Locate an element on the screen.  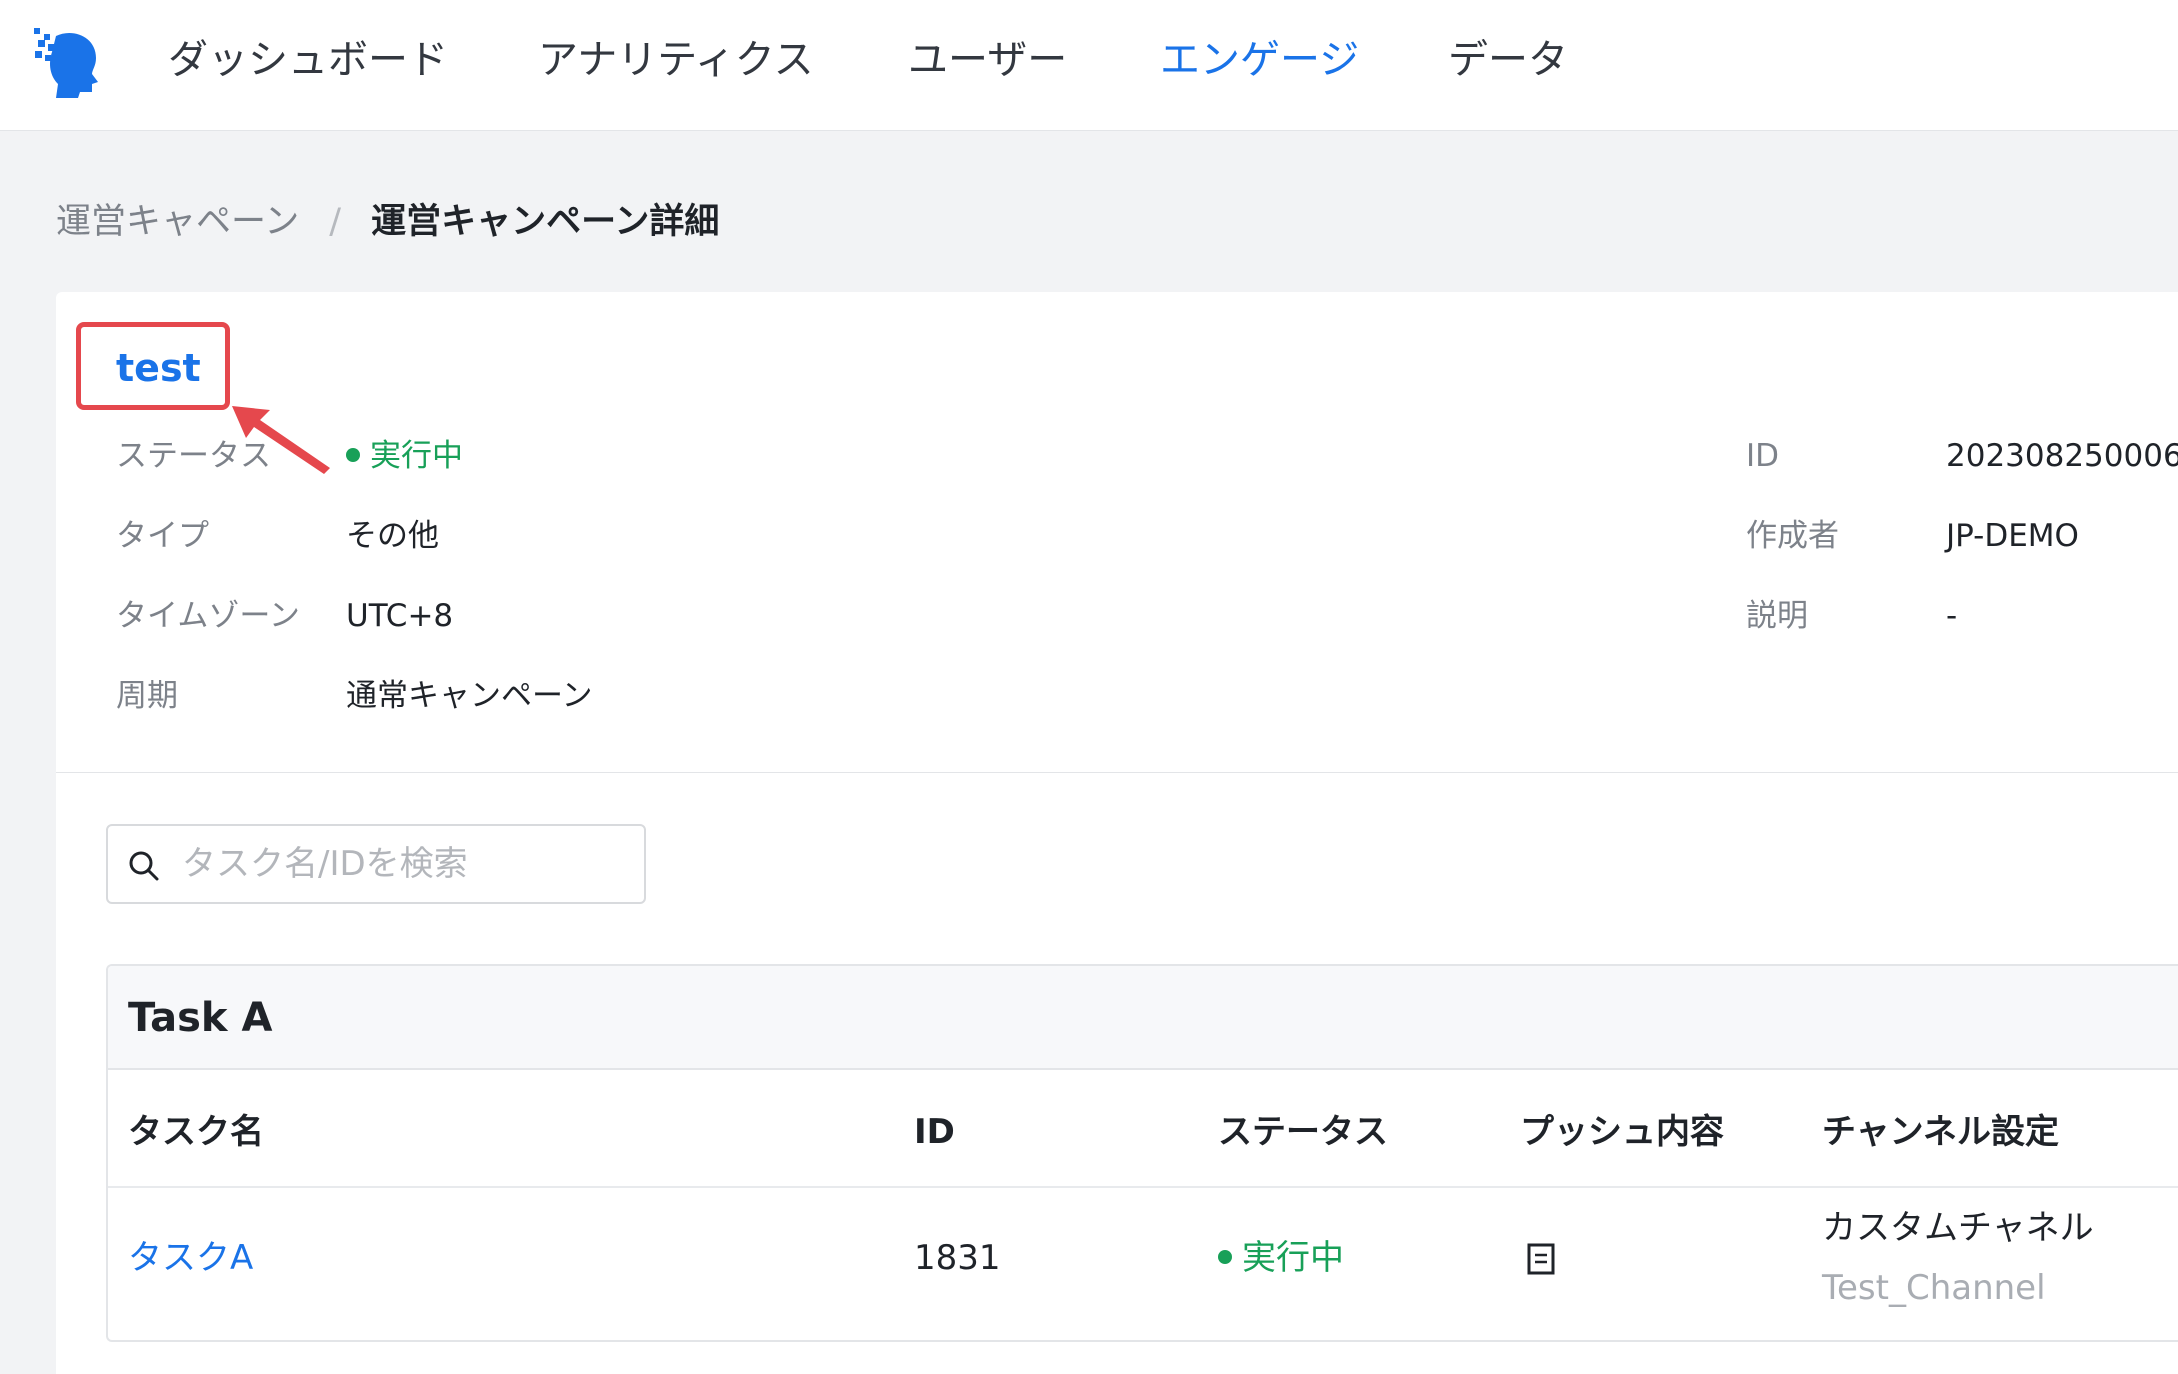
task-search-box is located at coordinates (376, 864).